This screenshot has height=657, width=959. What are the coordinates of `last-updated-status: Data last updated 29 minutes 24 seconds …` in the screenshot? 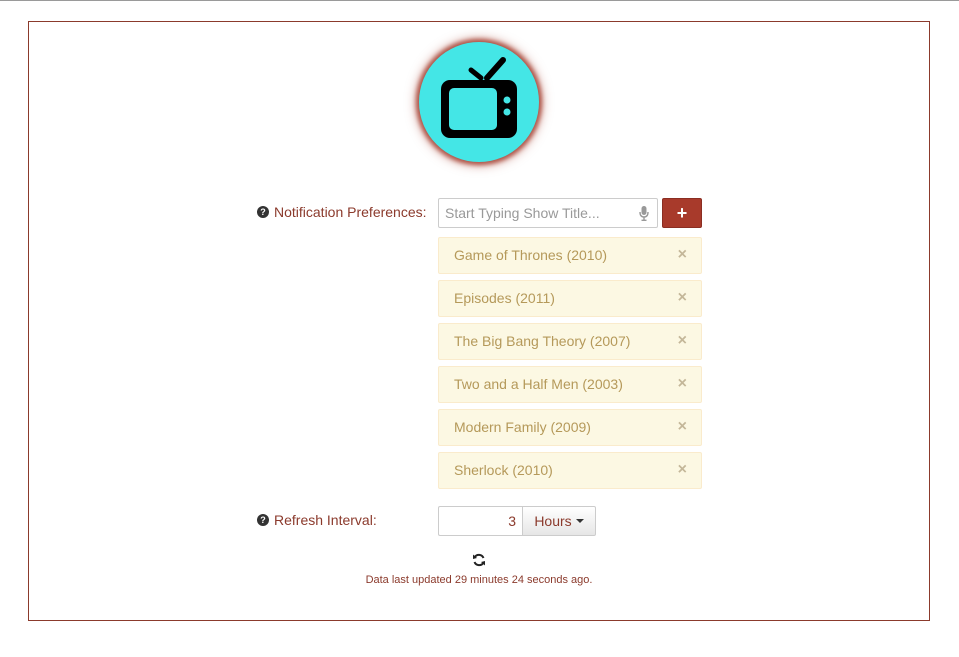 It's located at (479, 580).